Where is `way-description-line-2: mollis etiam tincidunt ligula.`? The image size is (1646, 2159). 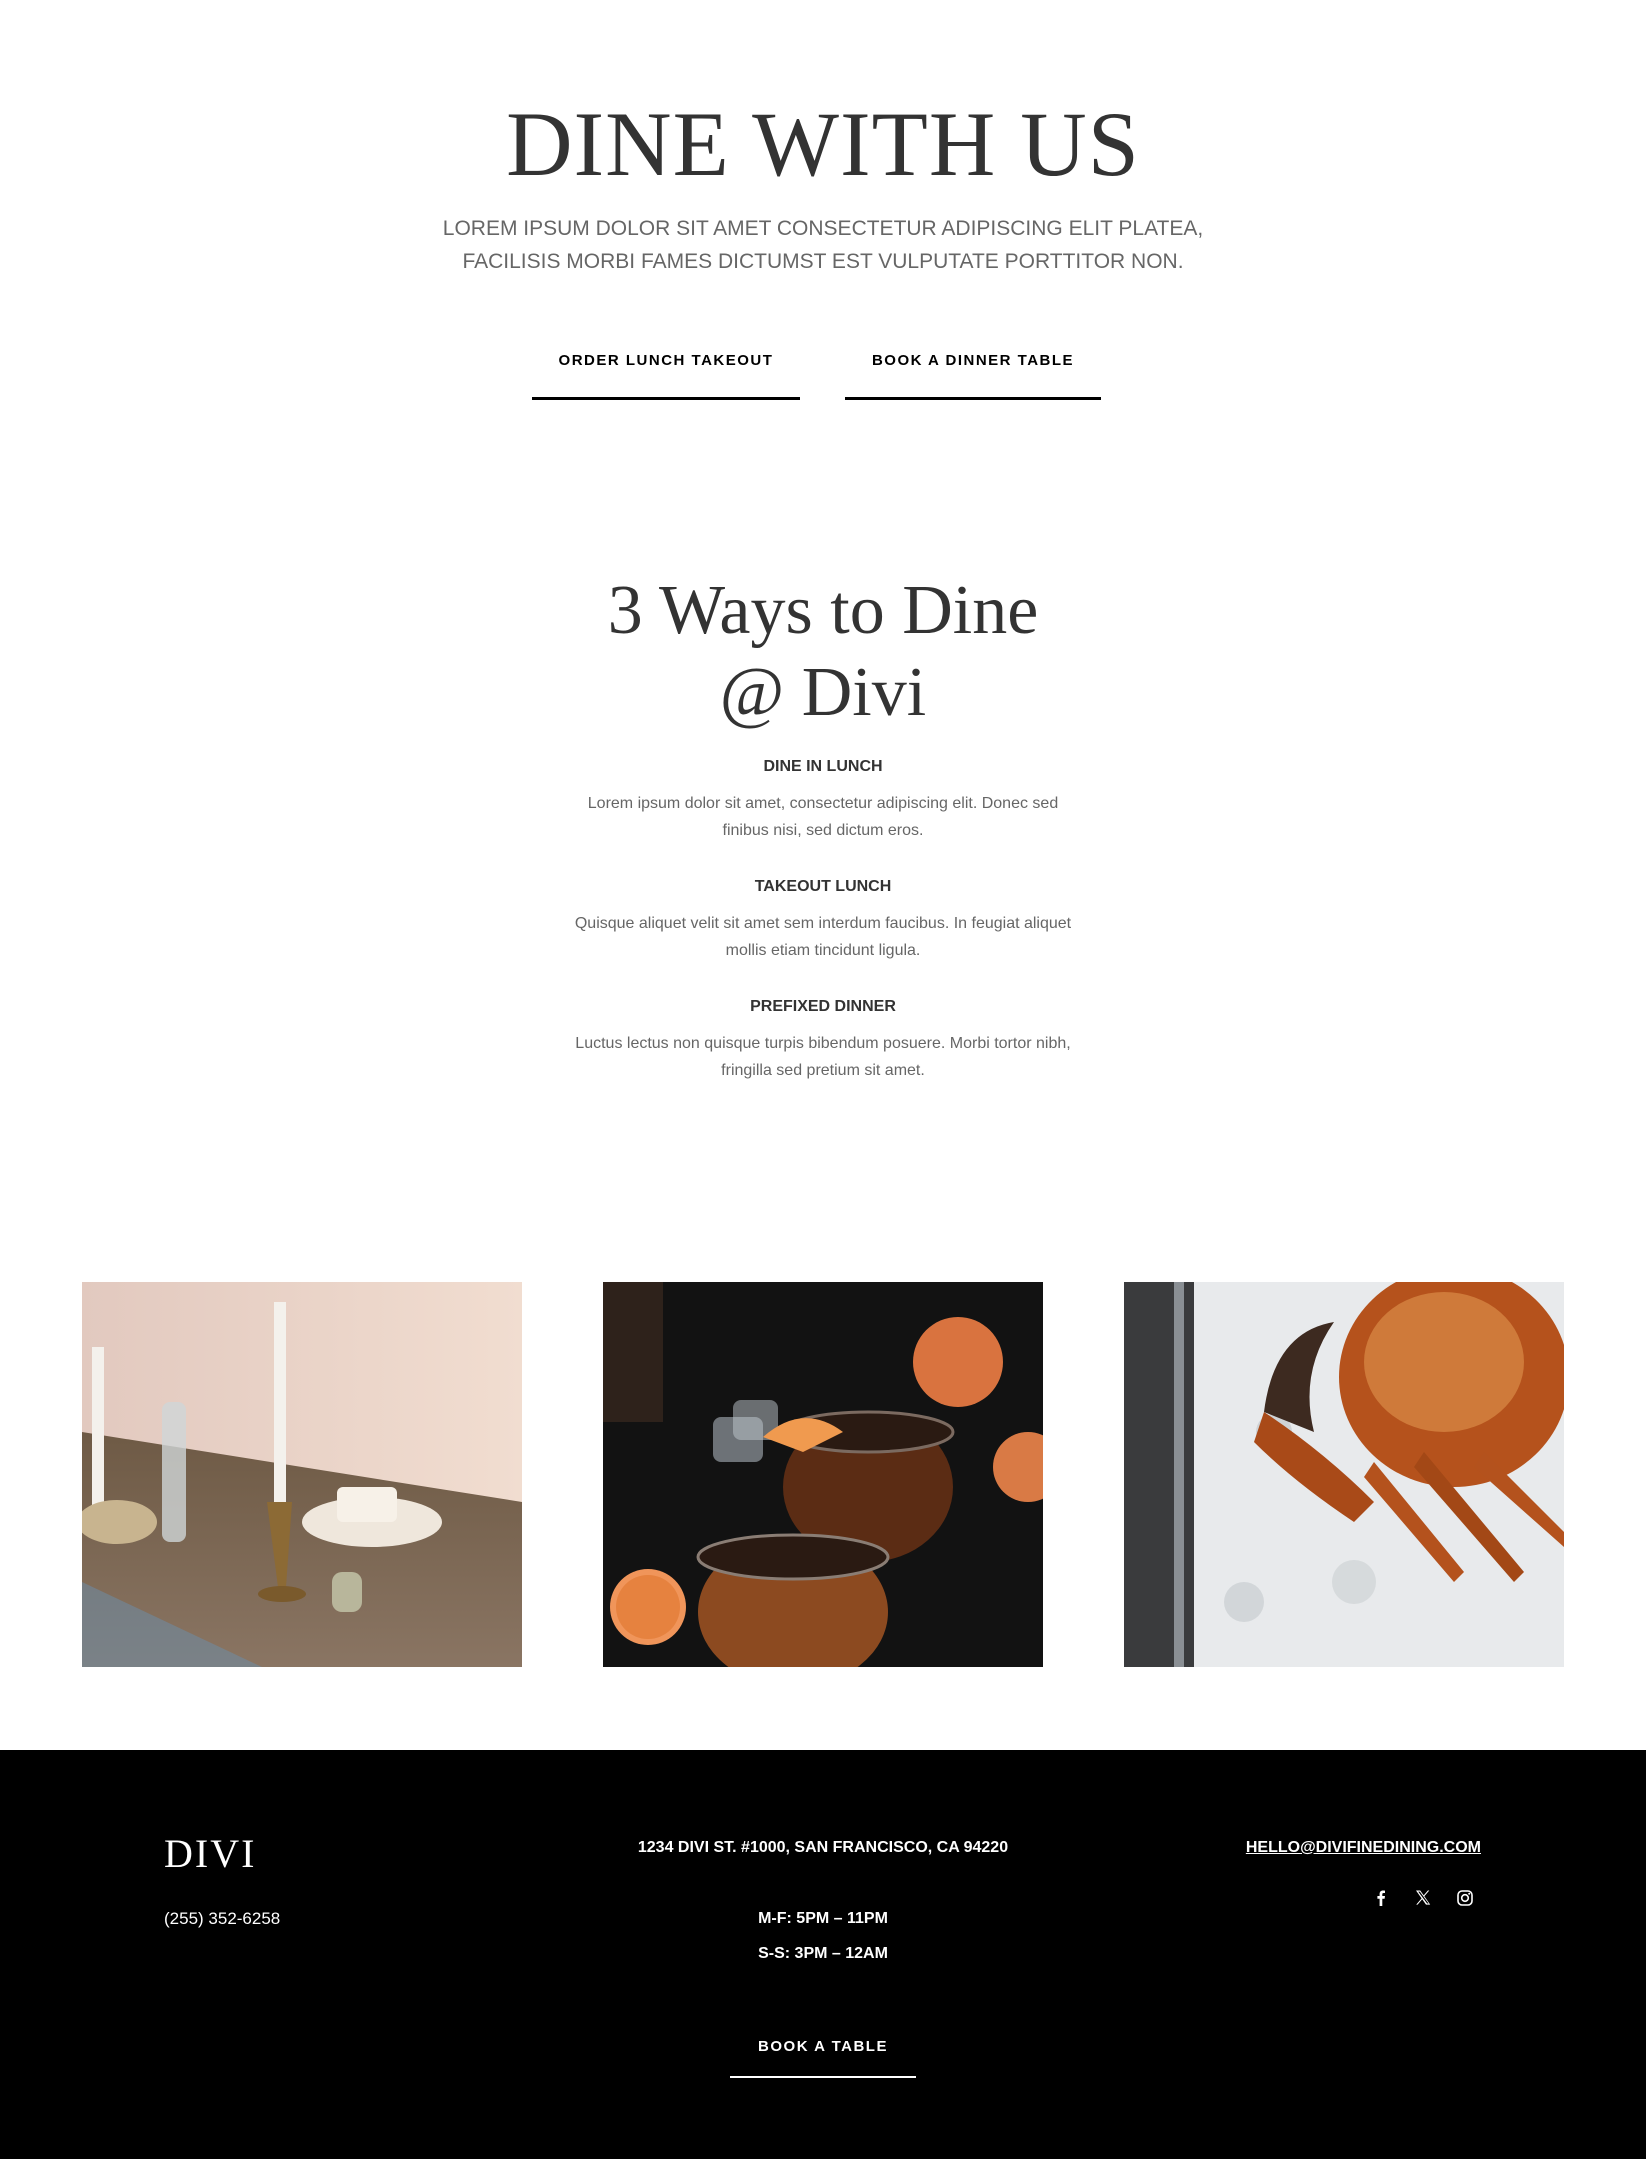
way-description-line-2: mollis etiam tincidunt ligula. is located at coordinates (823, 950).